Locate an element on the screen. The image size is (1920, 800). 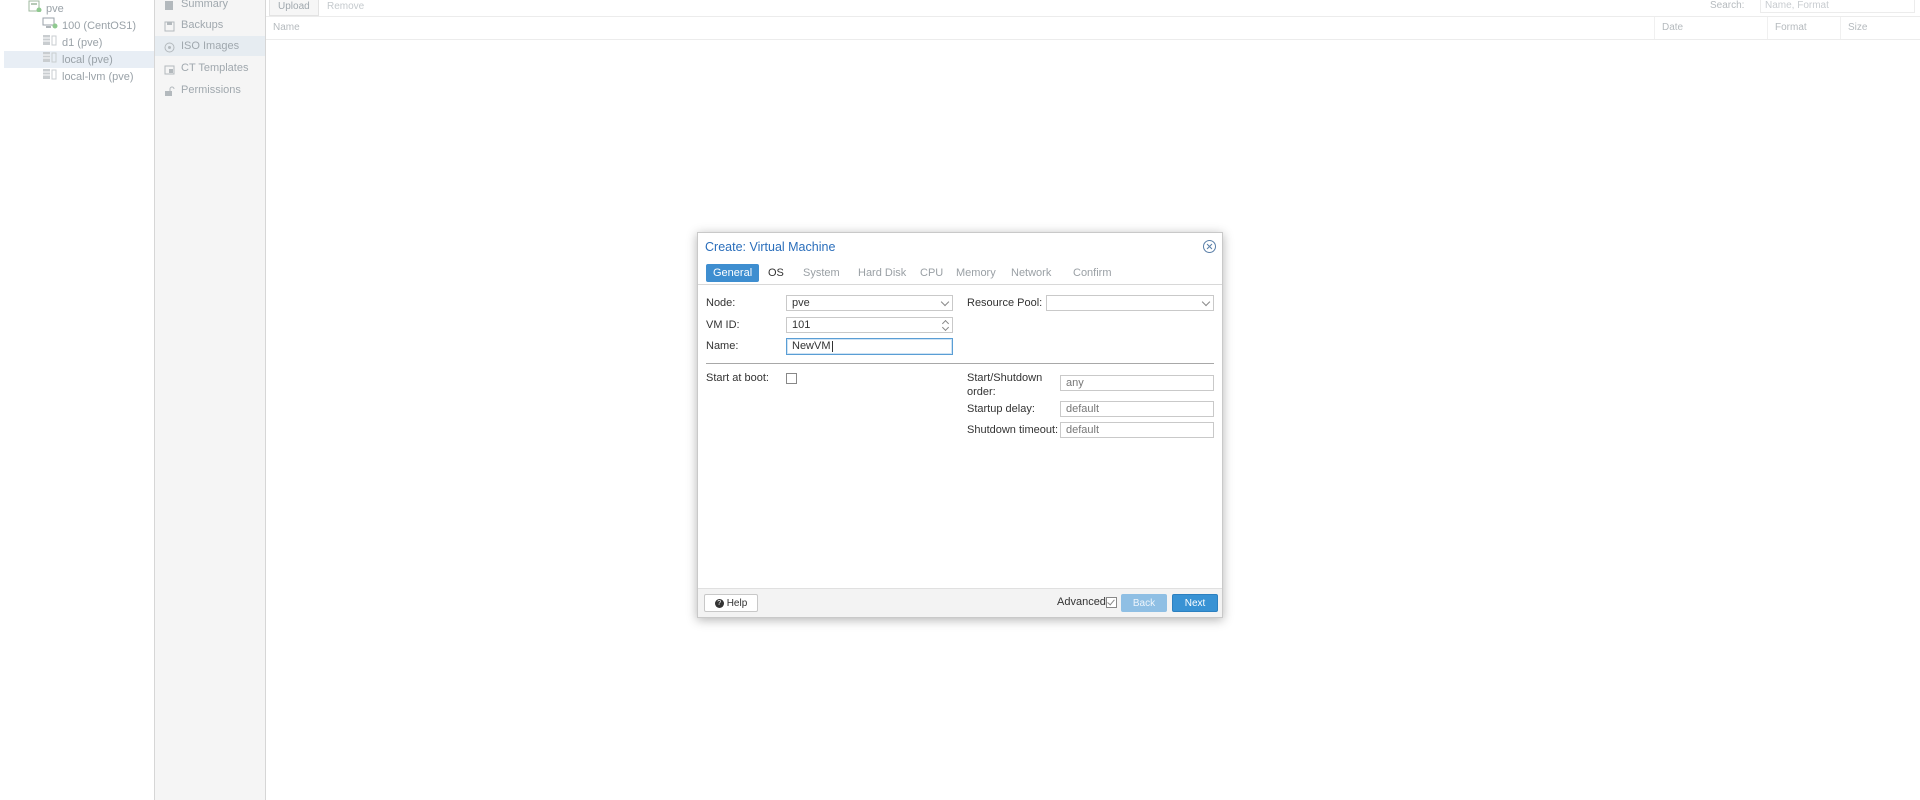
menu-item-backups: Backups is located at coordinates (210, 25).